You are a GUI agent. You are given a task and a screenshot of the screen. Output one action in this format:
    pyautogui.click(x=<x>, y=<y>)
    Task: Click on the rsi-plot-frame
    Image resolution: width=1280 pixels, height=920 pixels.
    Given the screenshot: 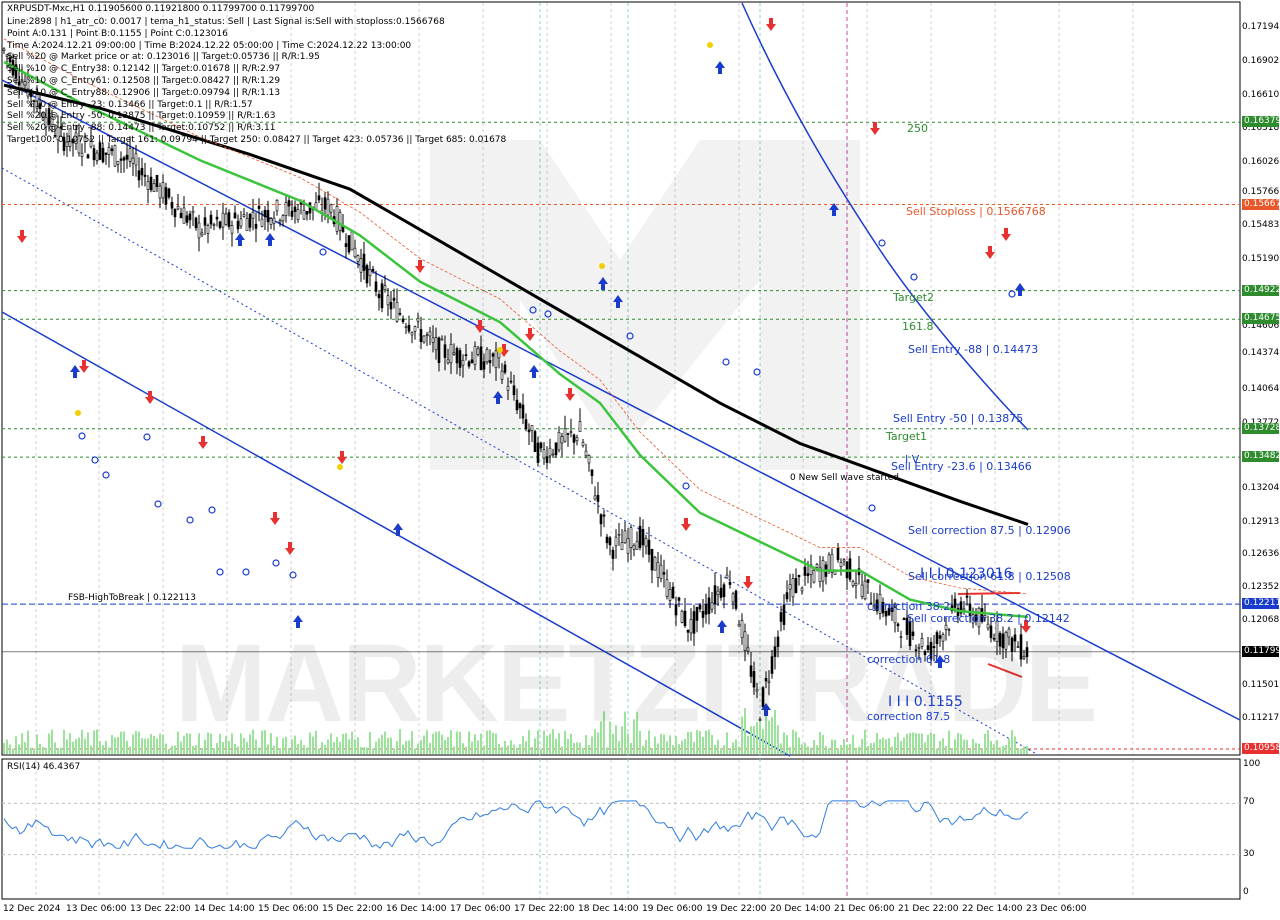 What is the action you would take?
    pyautogui.click(x=621, y=829)
    